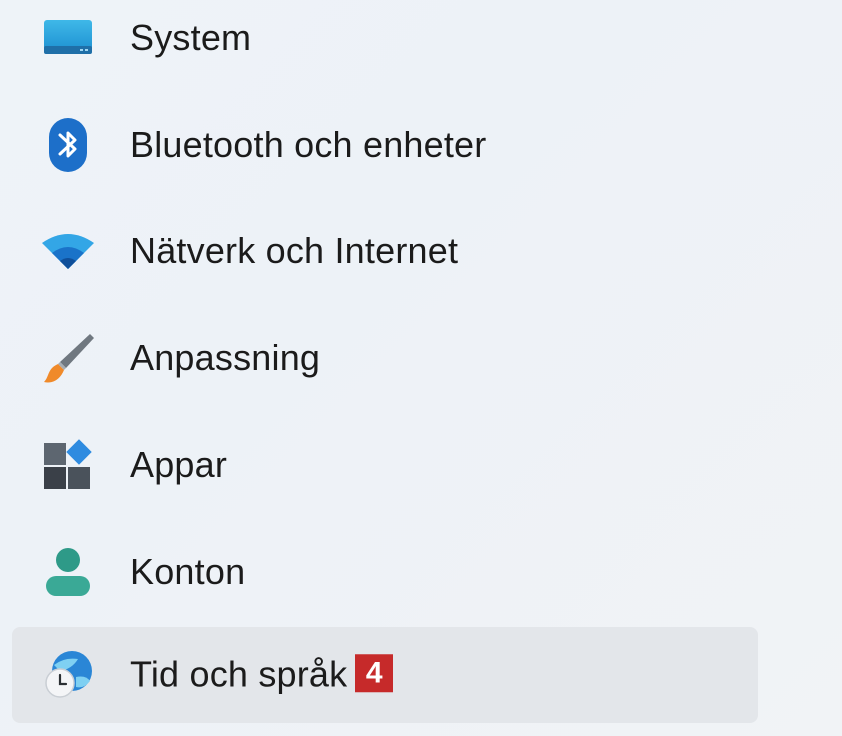 The width and height of the screenshot is (842, 736). What do you see at coordinates (68, 251) in the screenshot?
I see `wifi-icon` at bounding box center [68, 251].